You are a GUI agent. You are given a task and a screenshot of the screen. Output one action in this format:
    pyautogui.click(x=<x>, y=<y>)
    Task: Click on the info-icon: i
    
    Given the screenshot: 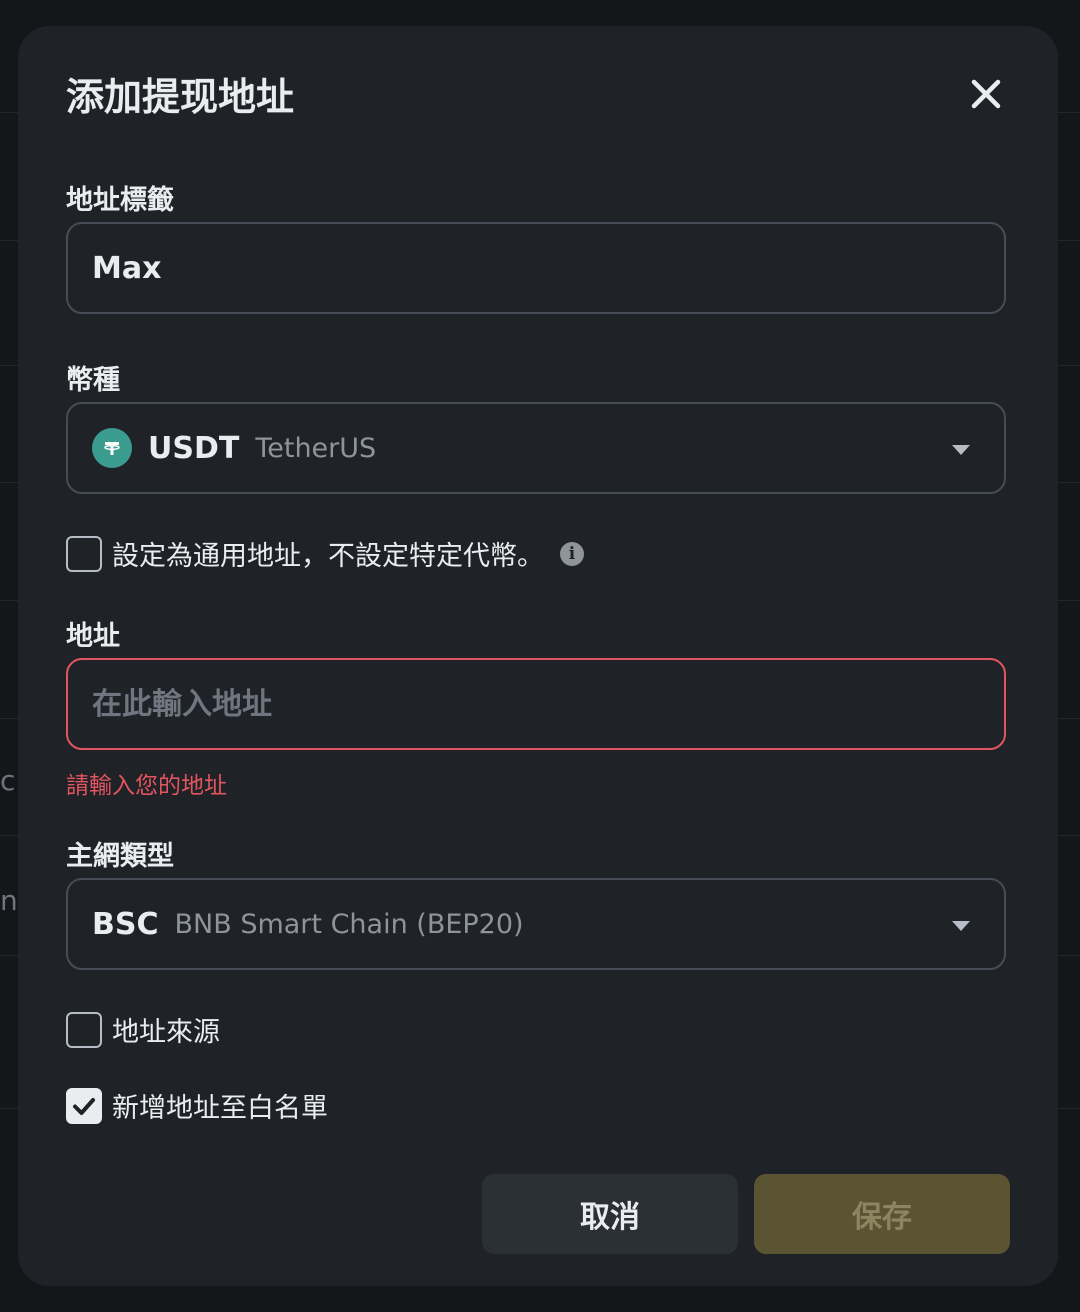 What is the action you would take?
    pyautogui.click(x=572, y=553)
    